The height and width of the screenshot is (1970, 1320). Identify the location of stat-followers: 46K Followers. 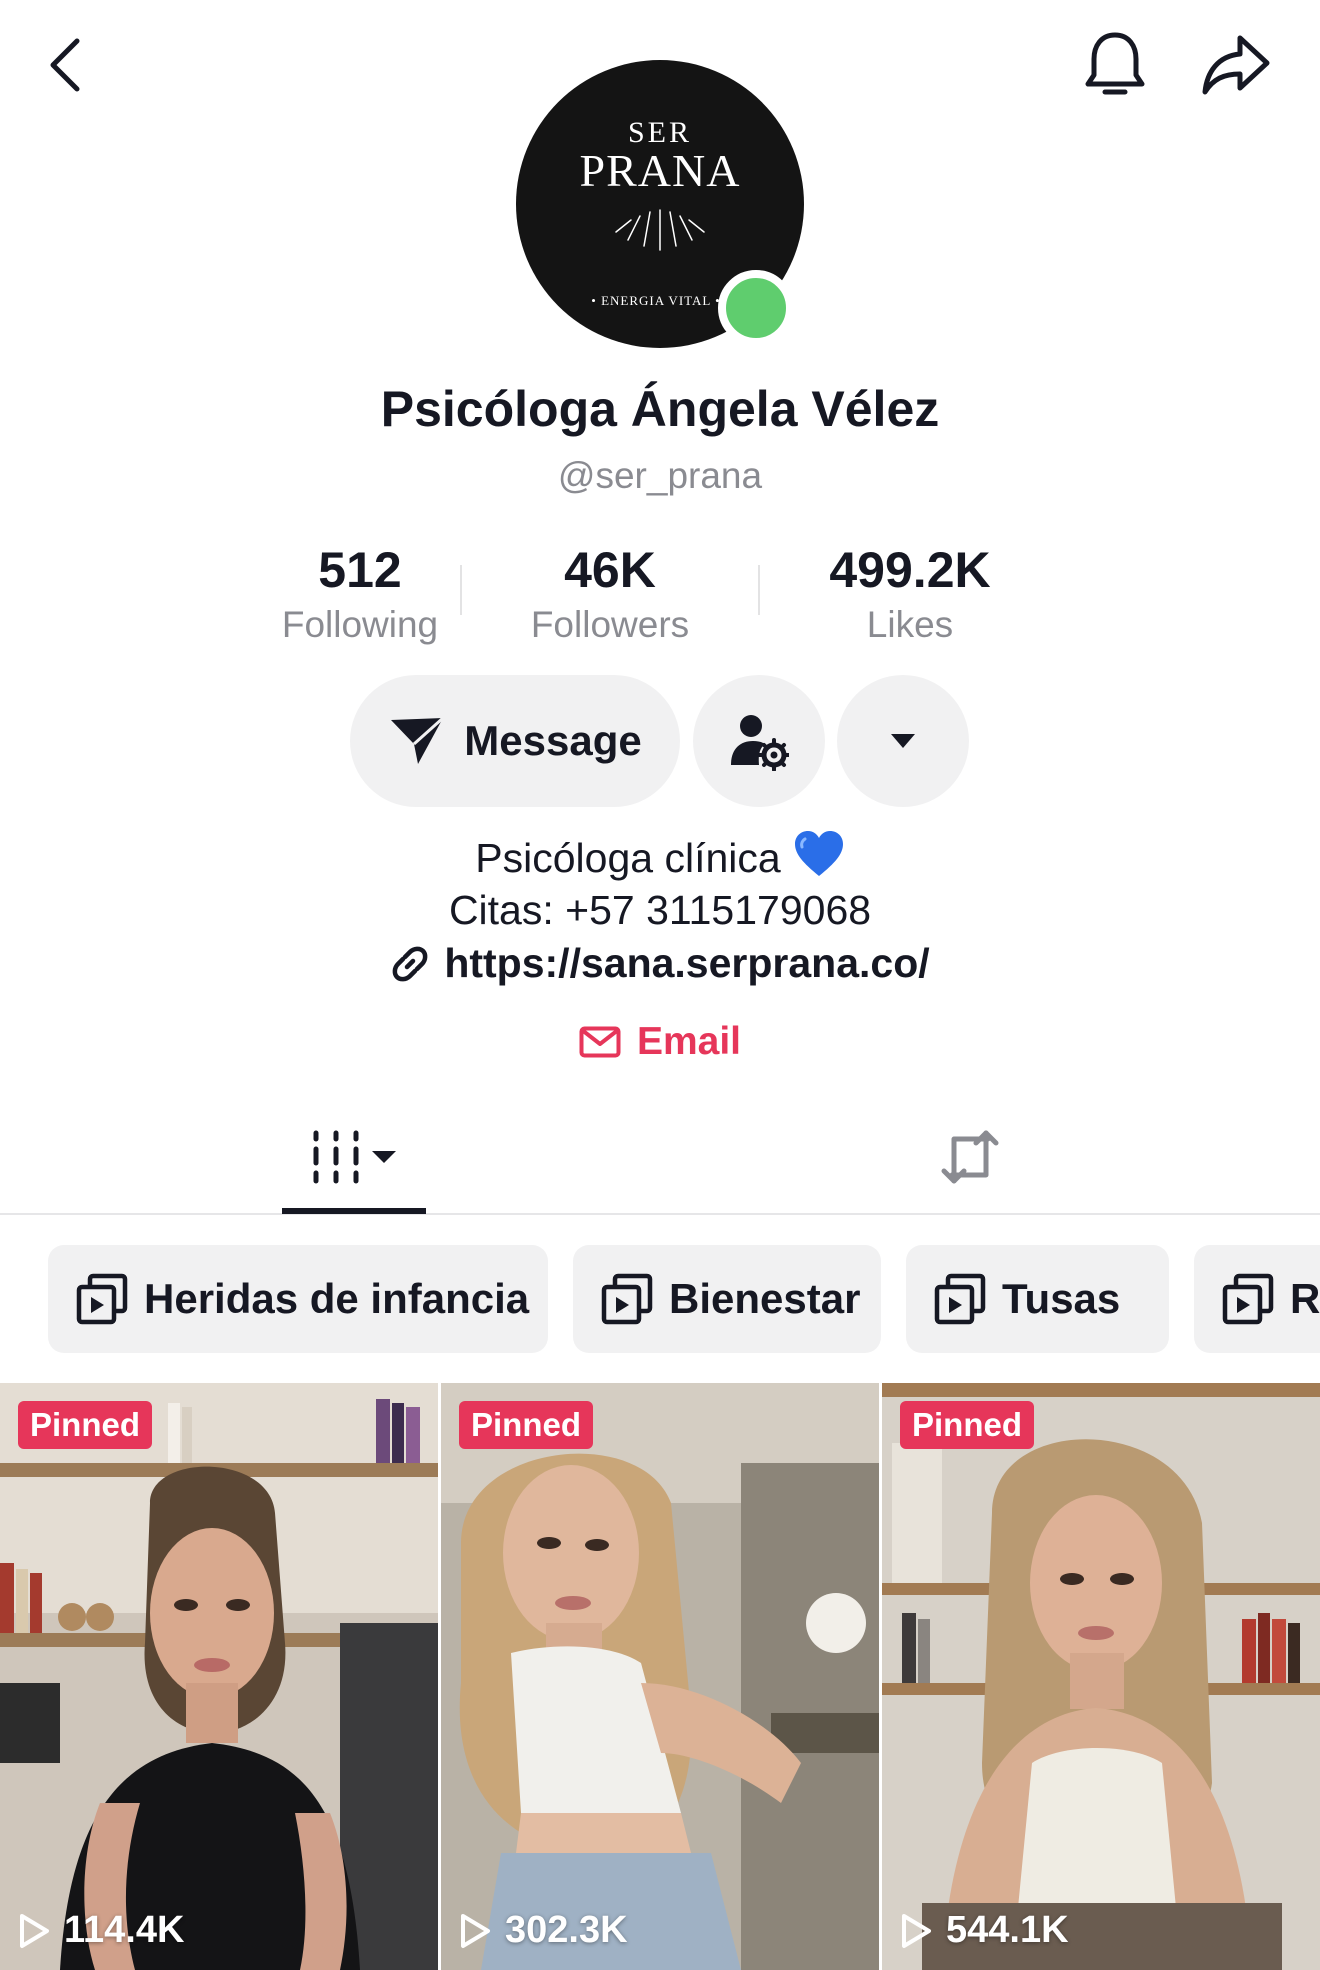
(610, 590).